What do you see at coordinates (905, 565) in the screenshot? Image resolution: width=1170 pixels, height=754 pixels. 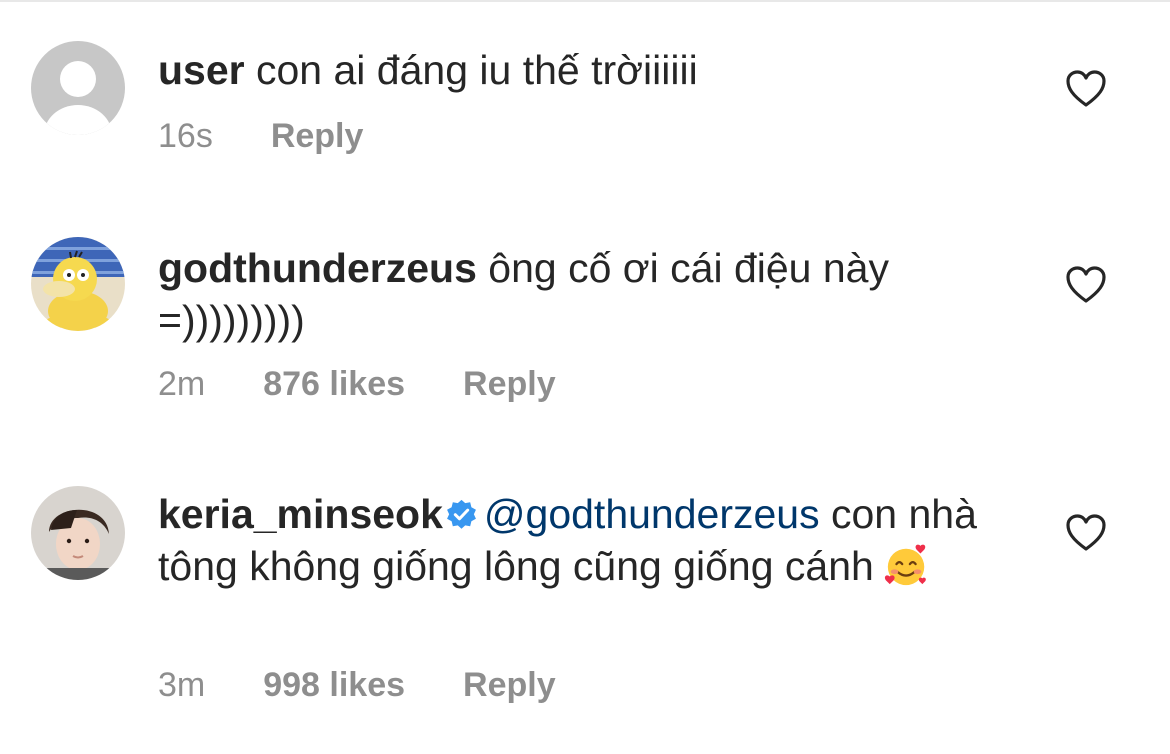 I see `smiling-face-with-hearts-icon` at bounding box center [905, 565].